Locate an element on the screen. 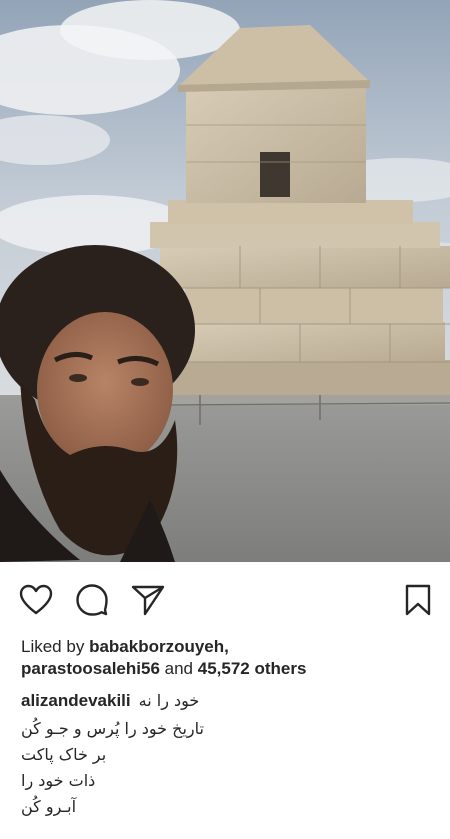 This screenshot has width=450, height=839. speech-bubble-icon is located at coordinates (92, 600).